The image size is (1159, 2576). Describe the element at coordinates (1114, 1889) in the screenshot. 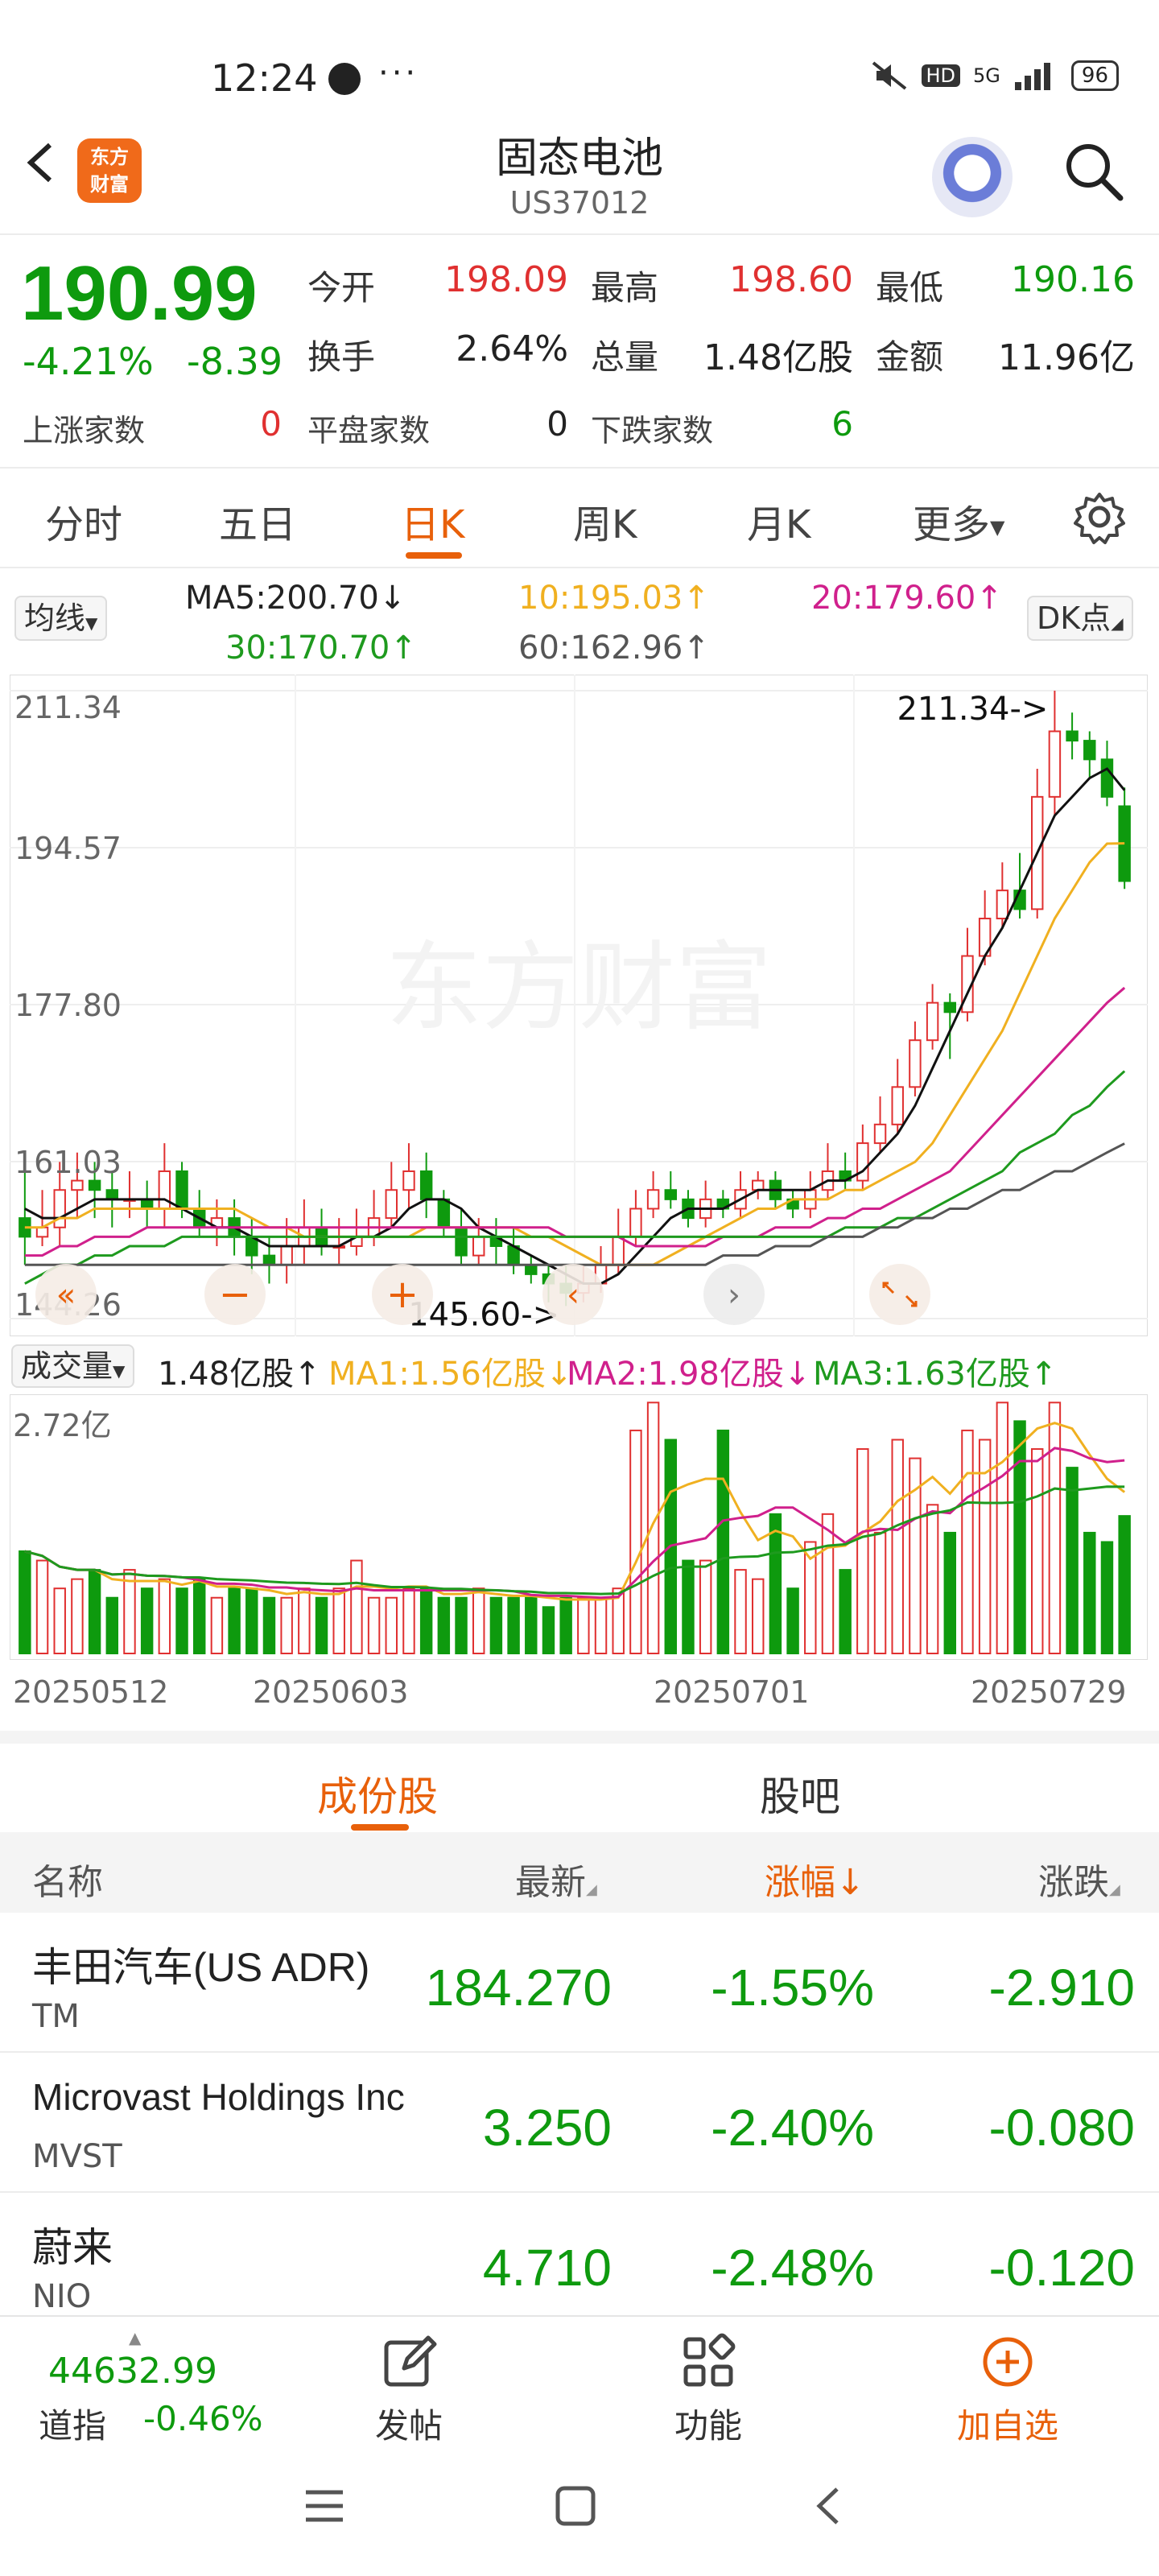

I see `sort-icon: ◢` at that location.